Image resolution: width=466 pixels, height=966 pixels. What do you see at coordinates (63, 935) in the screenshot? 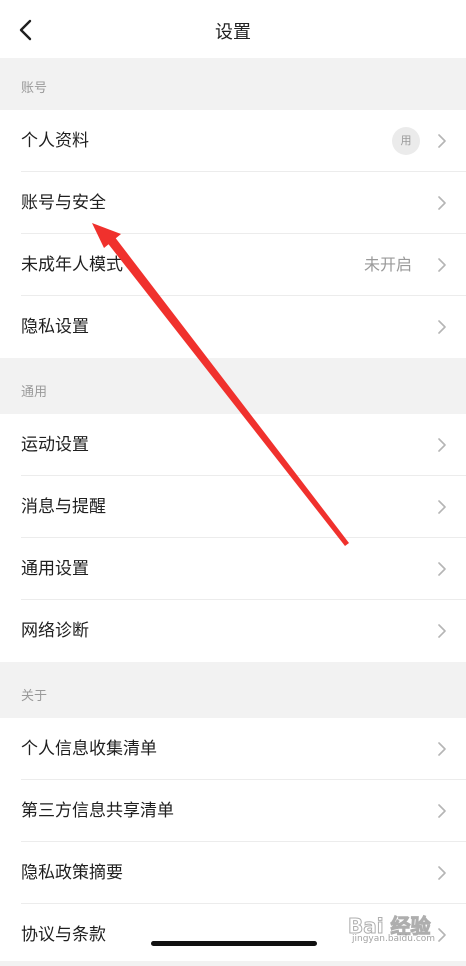
I see `settings-item-label: 协议与条款` at bounding box center [63, 935].